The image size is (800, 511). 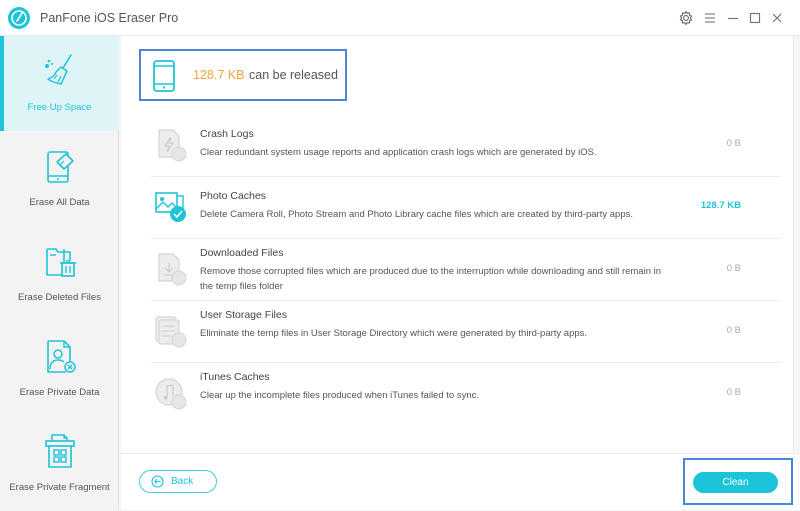 What do you see at coordinates (59, 392) in the screenshot?
I see `sidebar-item-label: Erase Private Data` at bounding box center [59, 392].